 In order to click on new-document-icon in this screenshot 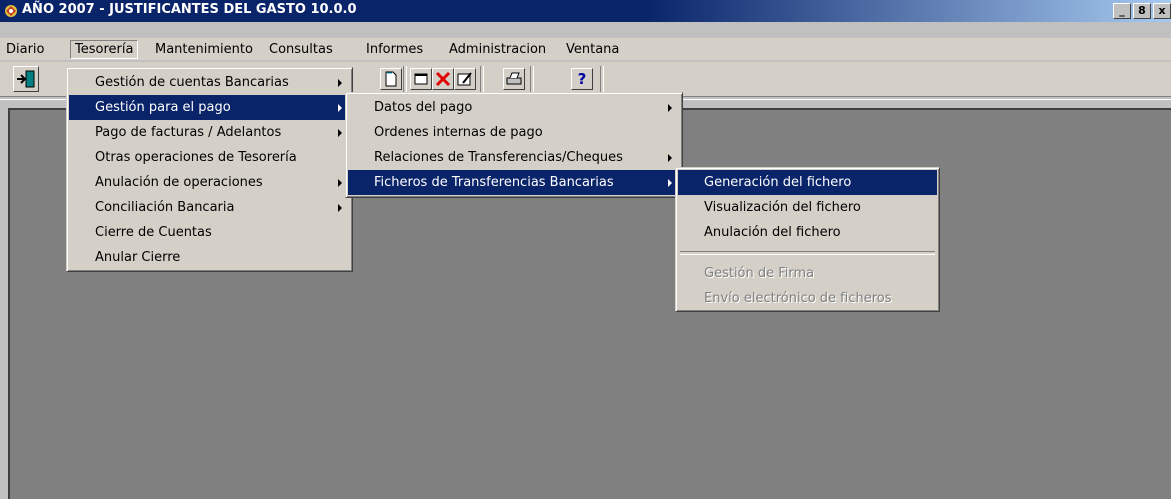, I will do `click(391, 79)`.